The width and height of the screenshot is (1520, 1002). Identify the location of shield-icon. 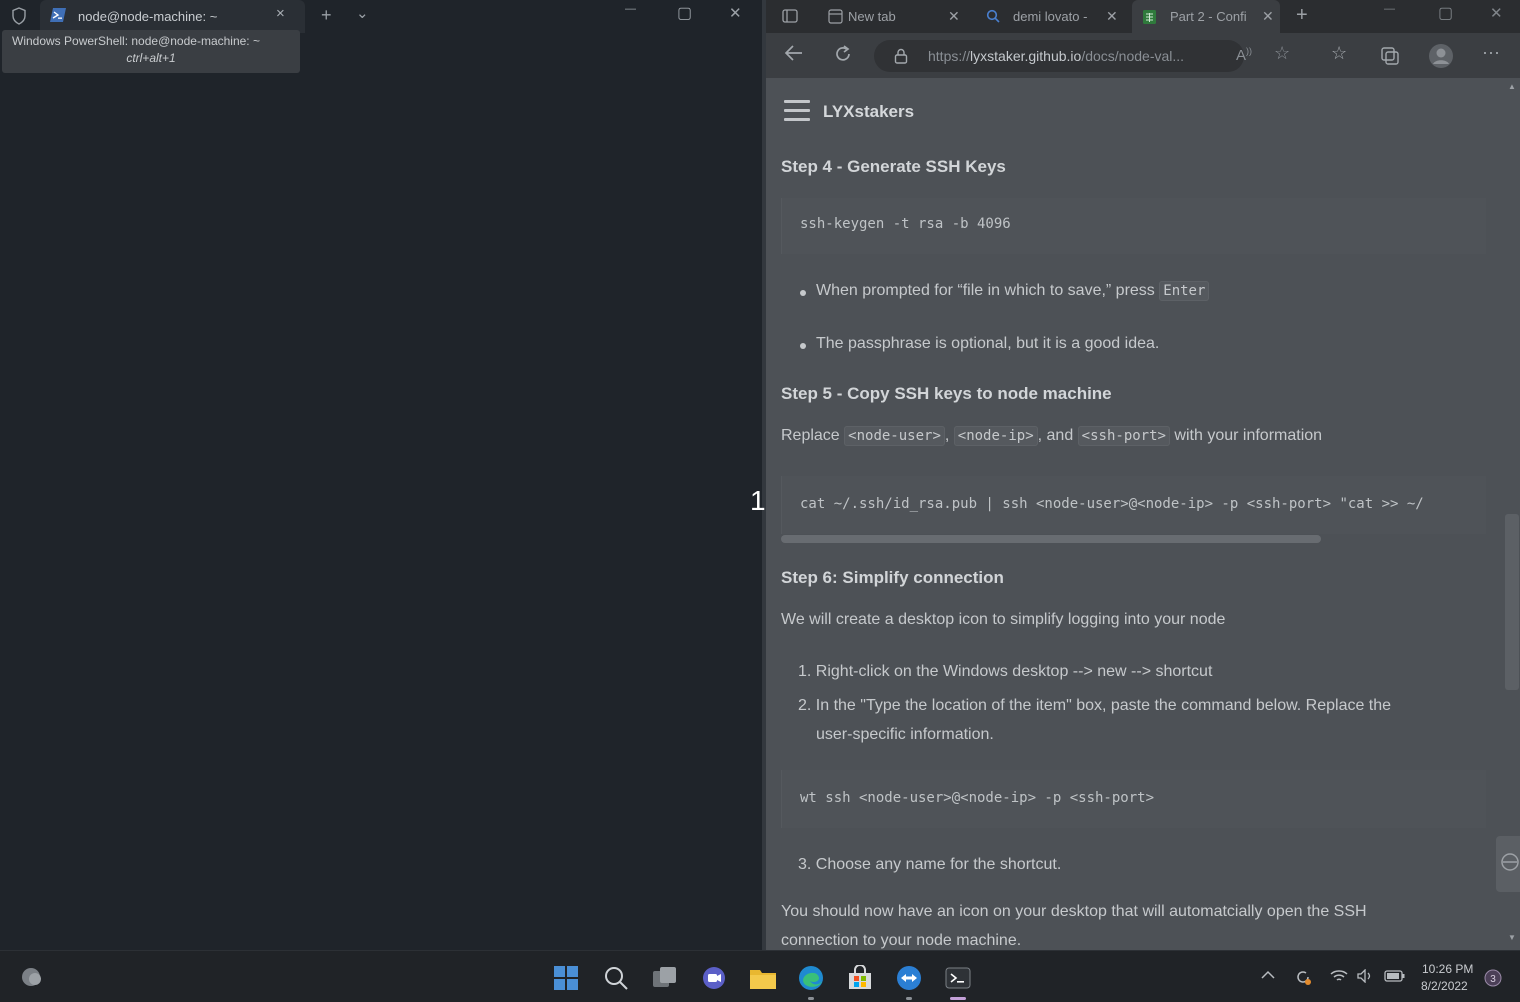
(19, 18).